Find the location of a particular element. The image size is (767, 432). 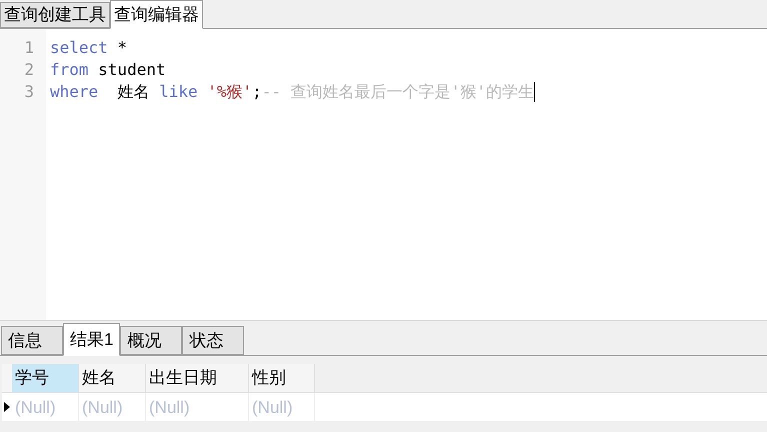

code-token: select is located at coordinates (79, 48).